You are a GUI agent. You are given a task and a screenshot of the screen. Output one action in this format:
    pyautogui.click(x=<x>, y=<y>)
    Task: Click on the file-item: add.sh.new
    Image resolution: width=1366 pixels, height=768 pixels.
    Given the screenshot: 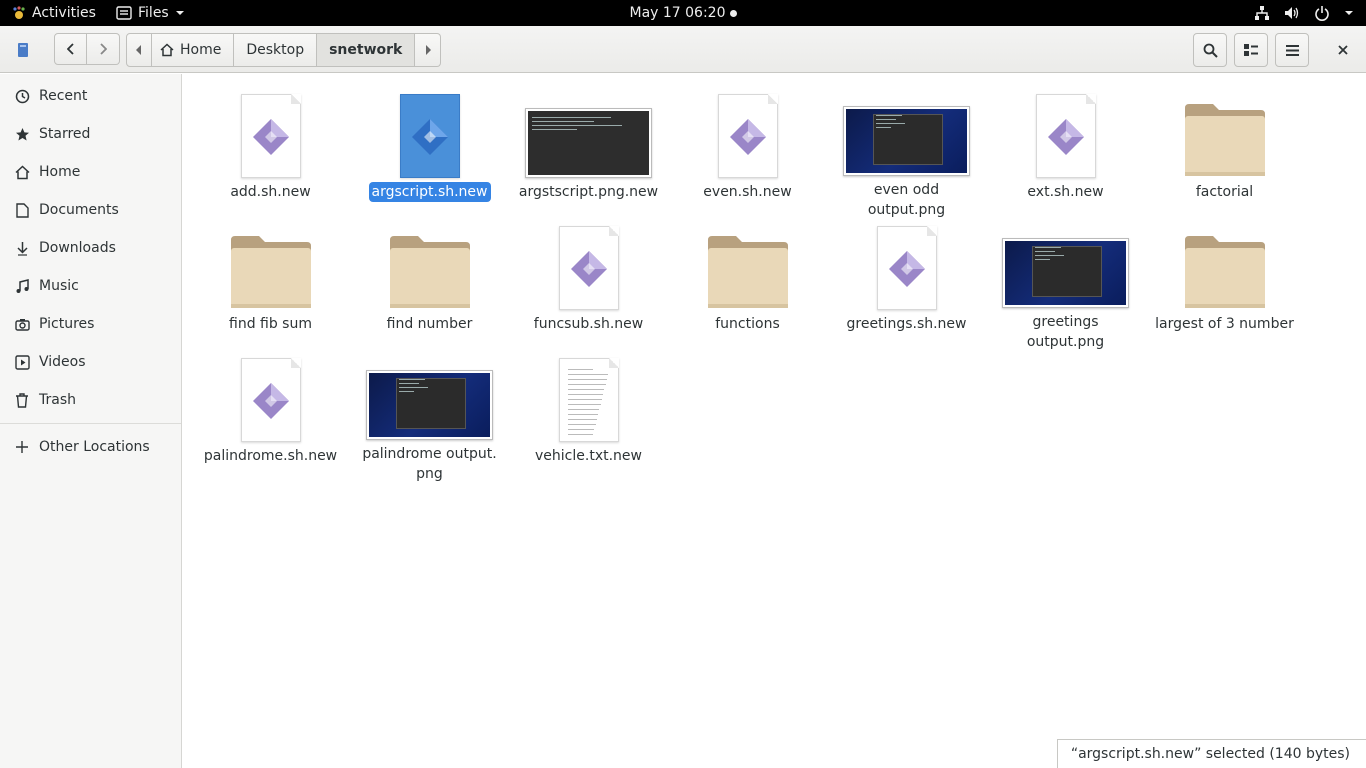 What is the action you would take?
    pyautogui.click(x=270, y=154)
    